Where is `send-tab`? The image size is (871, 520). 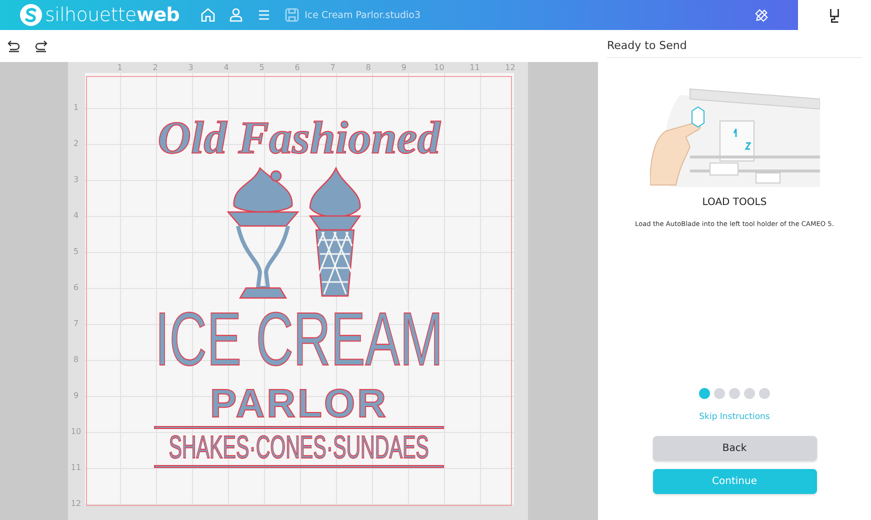
send-tab is located at coordinates (834, 15).